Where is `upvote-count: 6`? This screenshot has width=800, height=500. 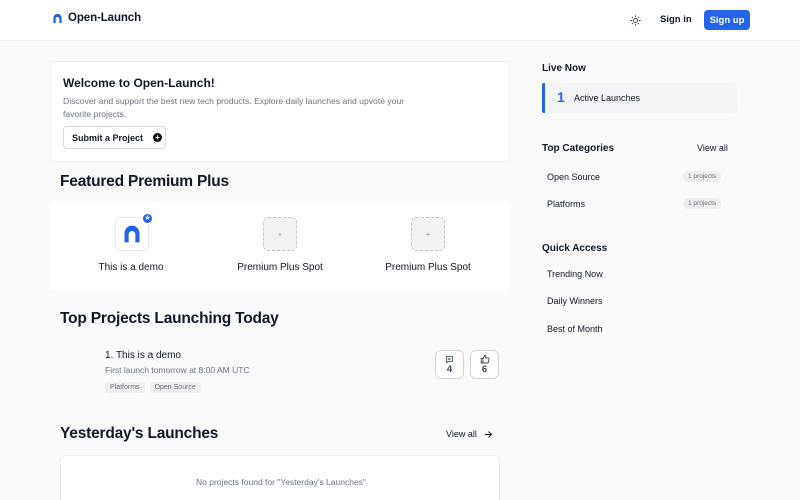 upvote-count: 6 is located at coordinates (484, 369).